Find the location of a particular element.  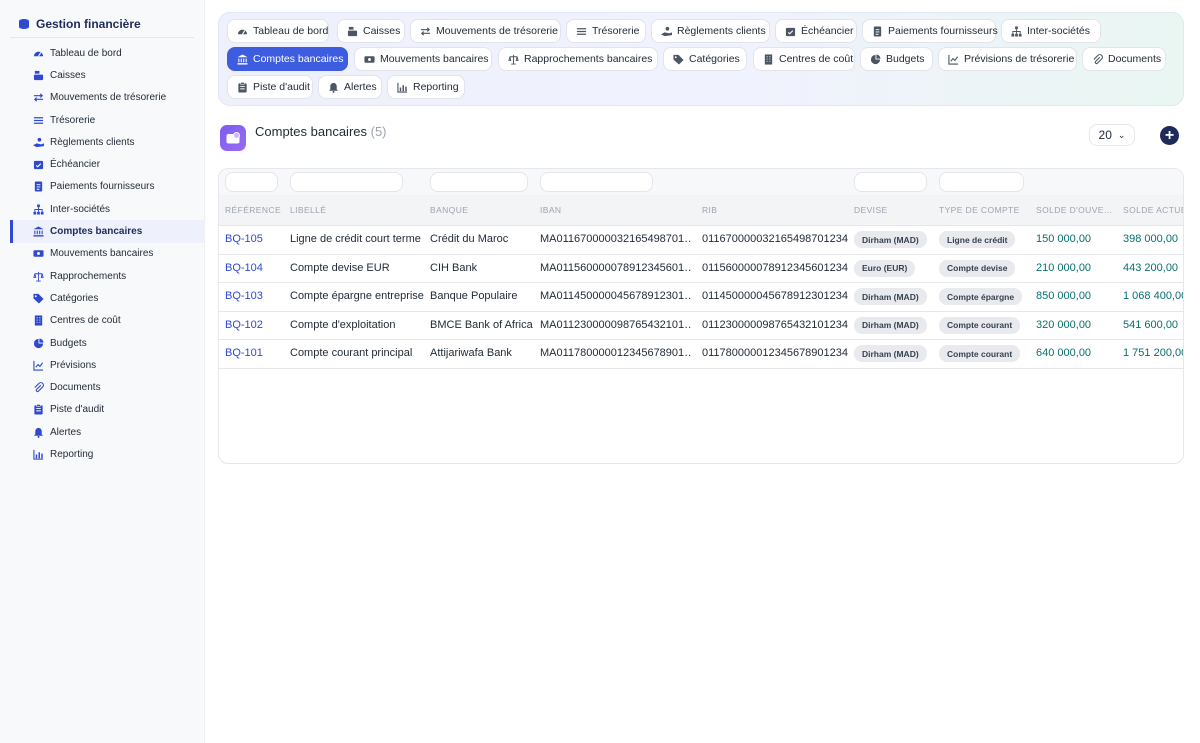

tab-mouvements-de-tresorerie: Mouvements de trésorerie is located at coordinates (485, 31).